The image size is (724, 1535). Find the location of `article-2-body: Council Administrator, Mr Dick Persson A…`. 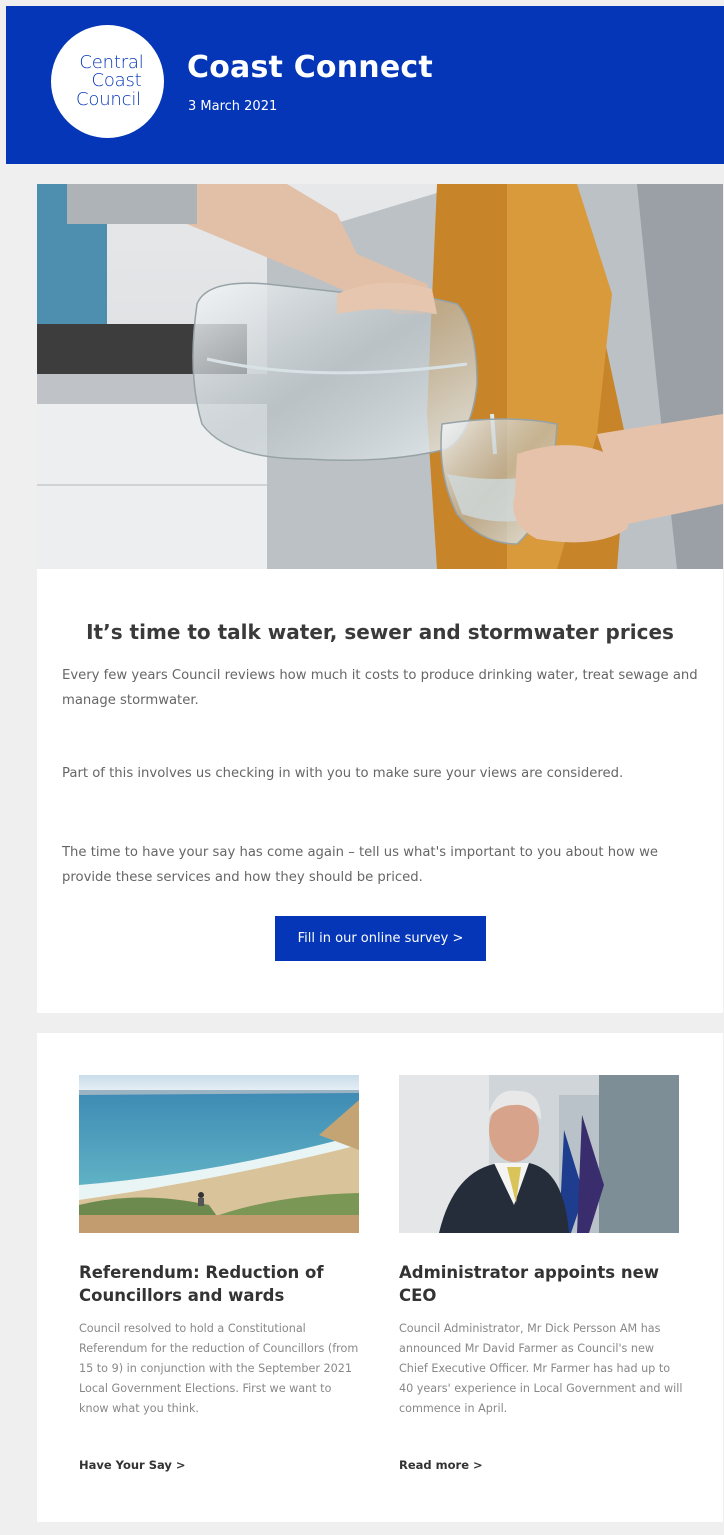

article-2-body: Council Administrator, Mr Dick Persson A… is located at coordinates (541, 1368).